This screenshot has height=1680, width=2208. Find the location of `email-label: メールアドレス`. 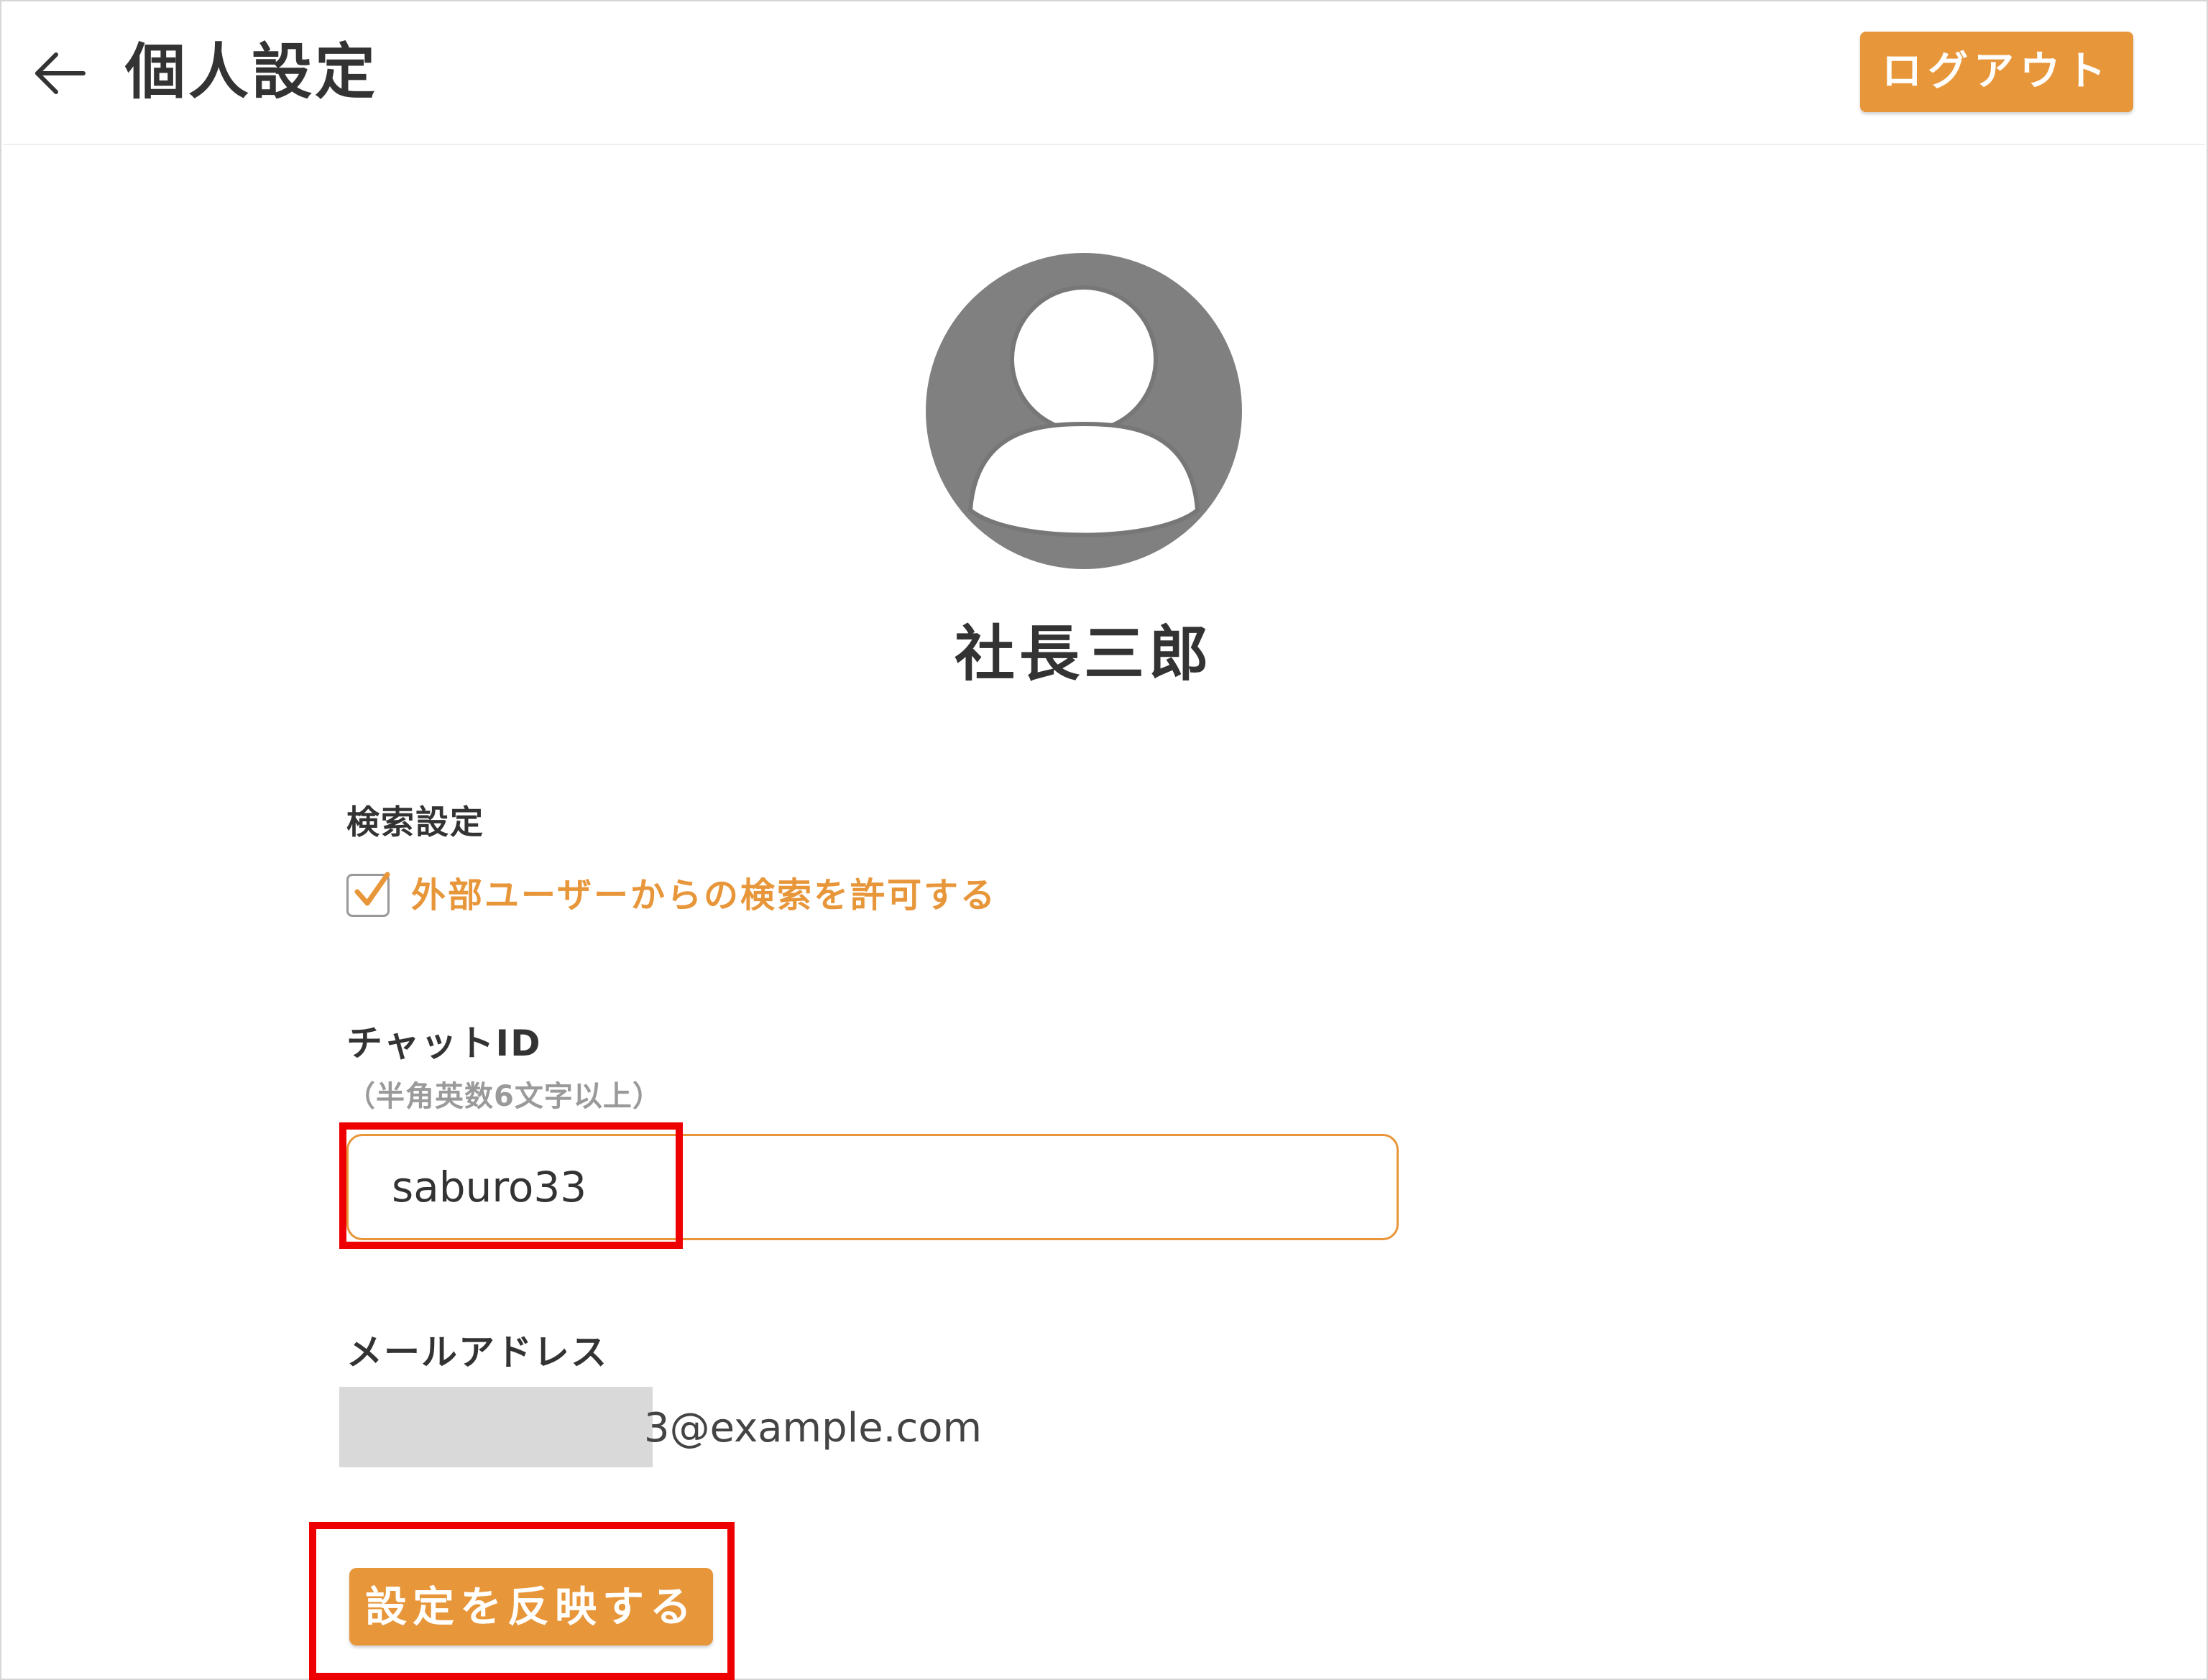

email-label: メールアドレス is located at coordinates (477, 1352).